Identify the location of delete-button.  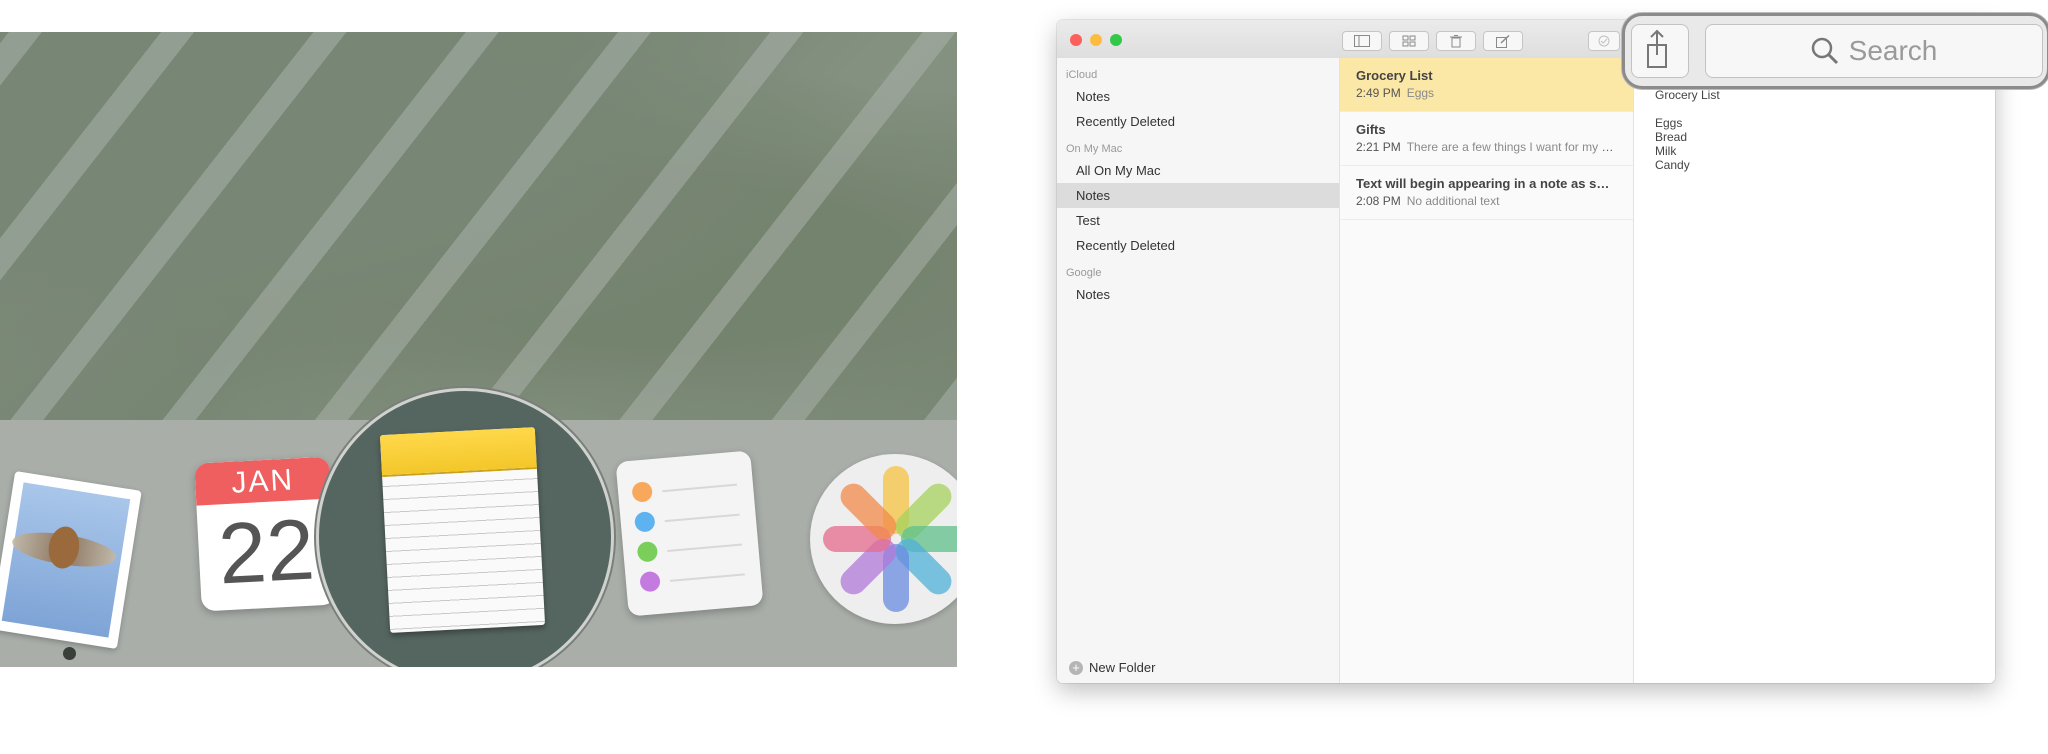
(1456, 41).